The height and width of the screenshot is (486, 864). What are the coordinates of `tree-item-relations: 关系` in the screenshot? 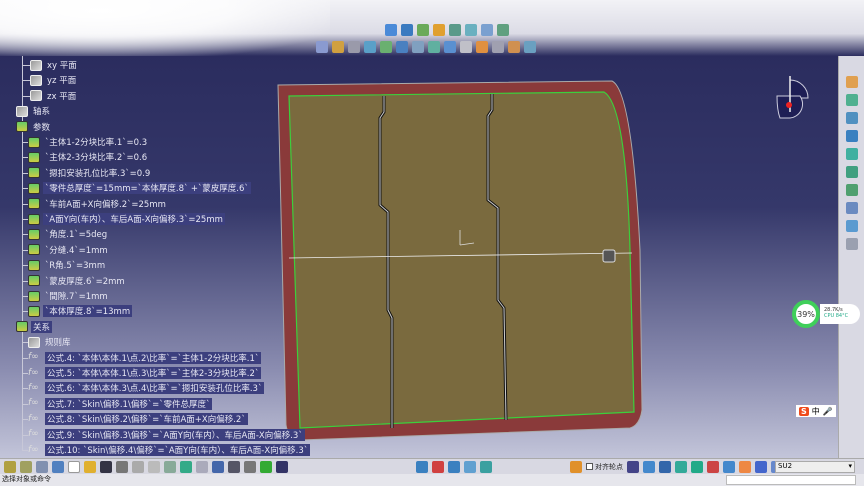 It's located at (34, 327).